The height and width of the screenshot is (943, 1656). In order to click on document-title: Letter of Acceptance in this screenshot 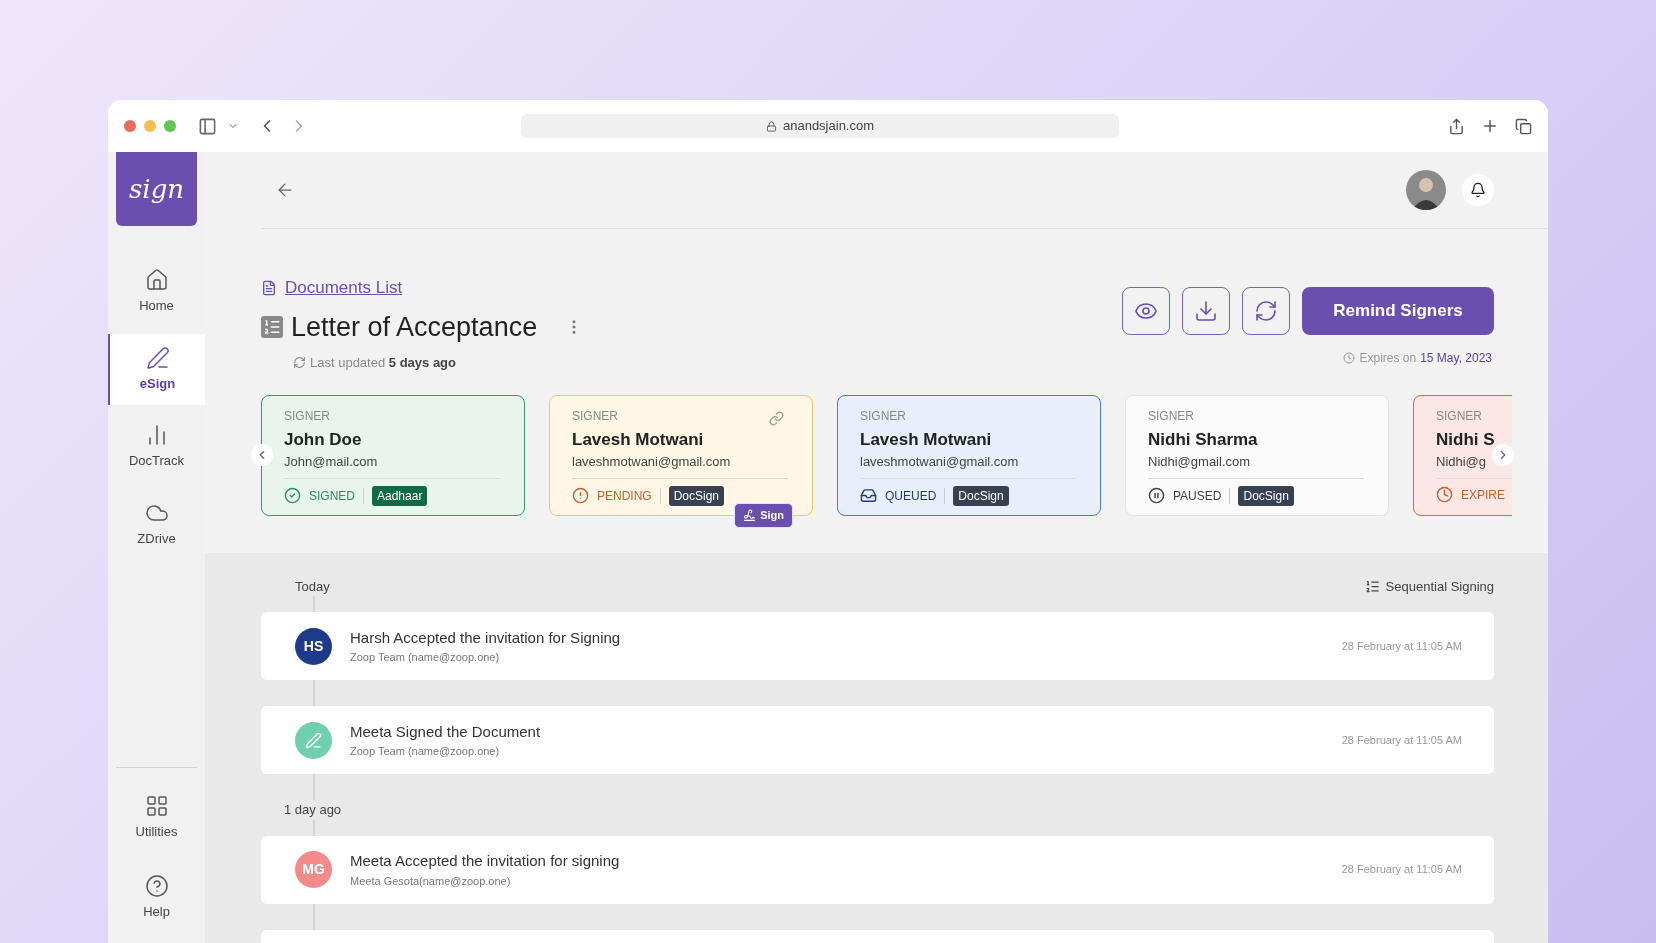, I will do `click(414, 327)`.